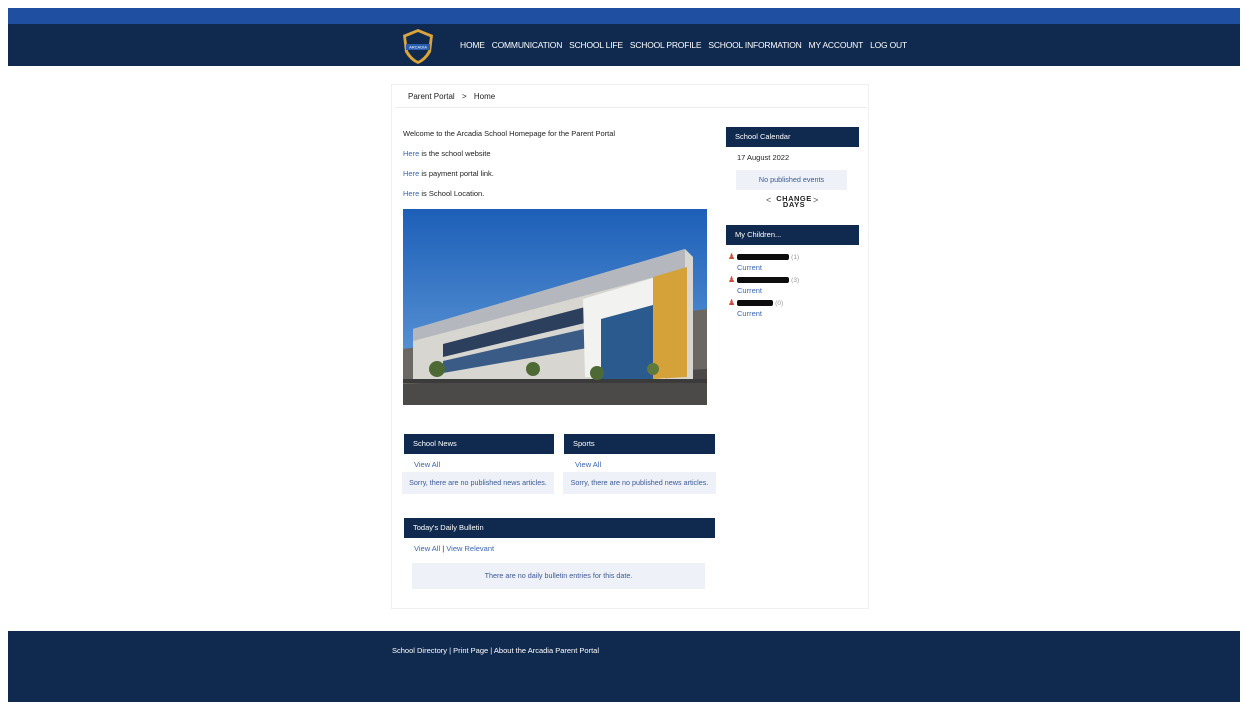 Image resolution: width=1244 pixels, height=702 pixels. I want to click on school-calendar-header: School Calendar, so click(792, 137).